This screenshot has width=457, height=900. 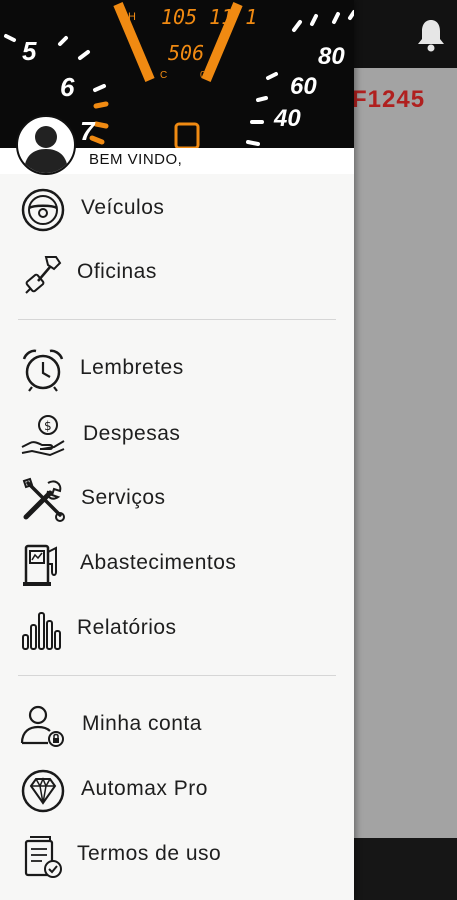 I want to click on rpm-label-7: 7, so click(x=88, y=131).